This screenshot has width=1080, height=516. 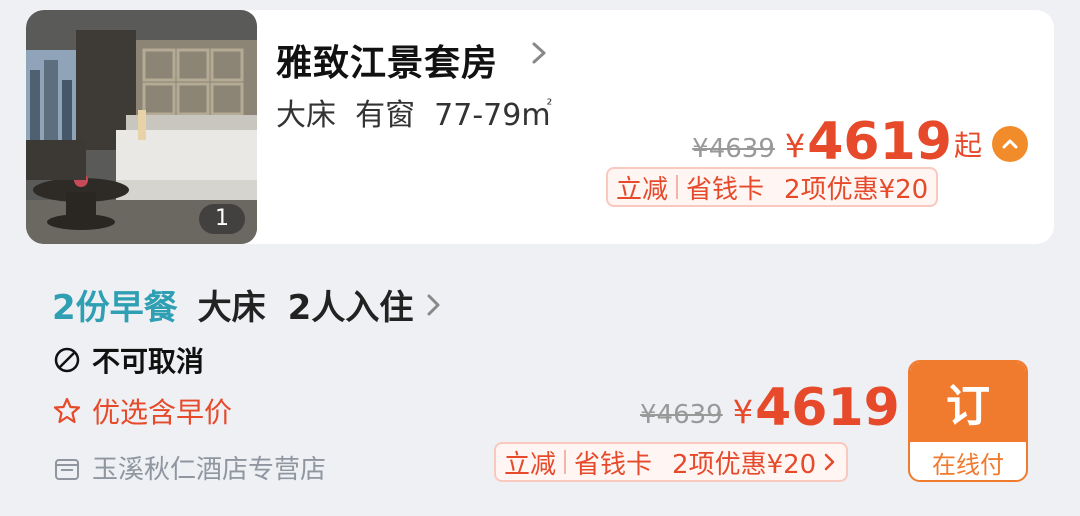 I want to click on photo-count-badge: 1, so click(x=222, y=219).